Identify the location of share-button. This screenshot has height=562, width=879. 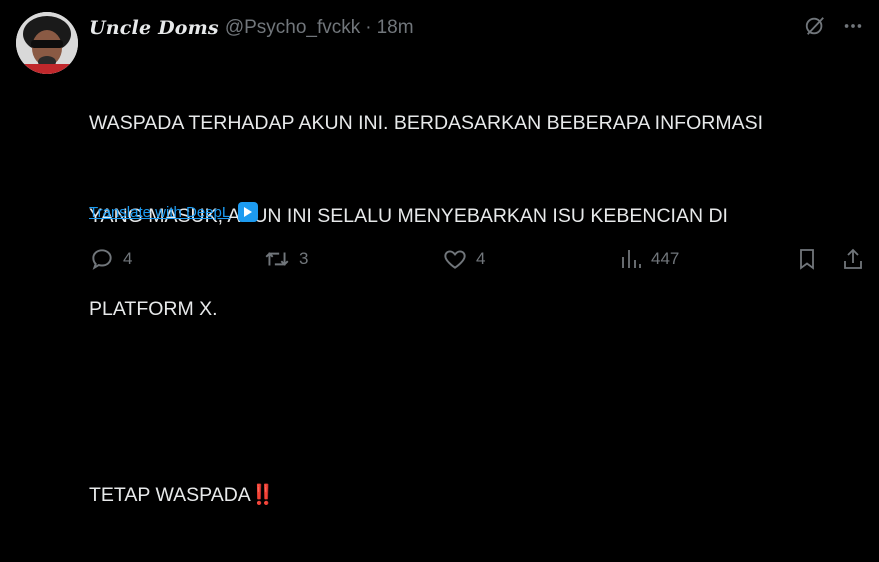
(853, 259).